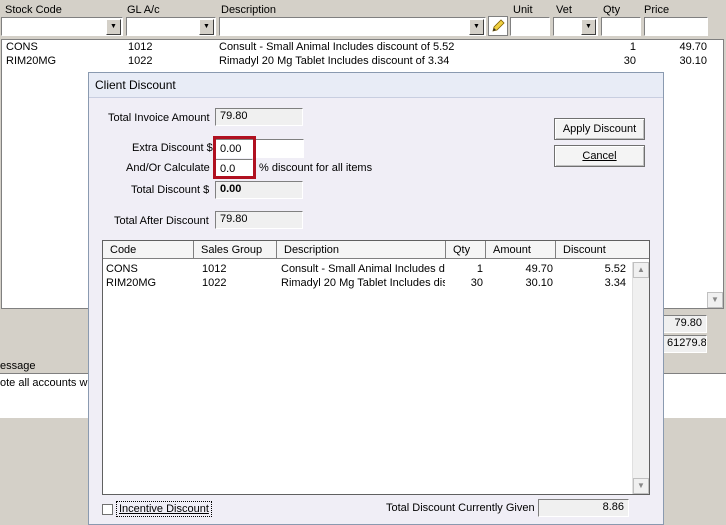  Describe the element at coordinates (164, 509) in the screenshot. I see `incentive-discount-label: Incentive Discount` at that location.